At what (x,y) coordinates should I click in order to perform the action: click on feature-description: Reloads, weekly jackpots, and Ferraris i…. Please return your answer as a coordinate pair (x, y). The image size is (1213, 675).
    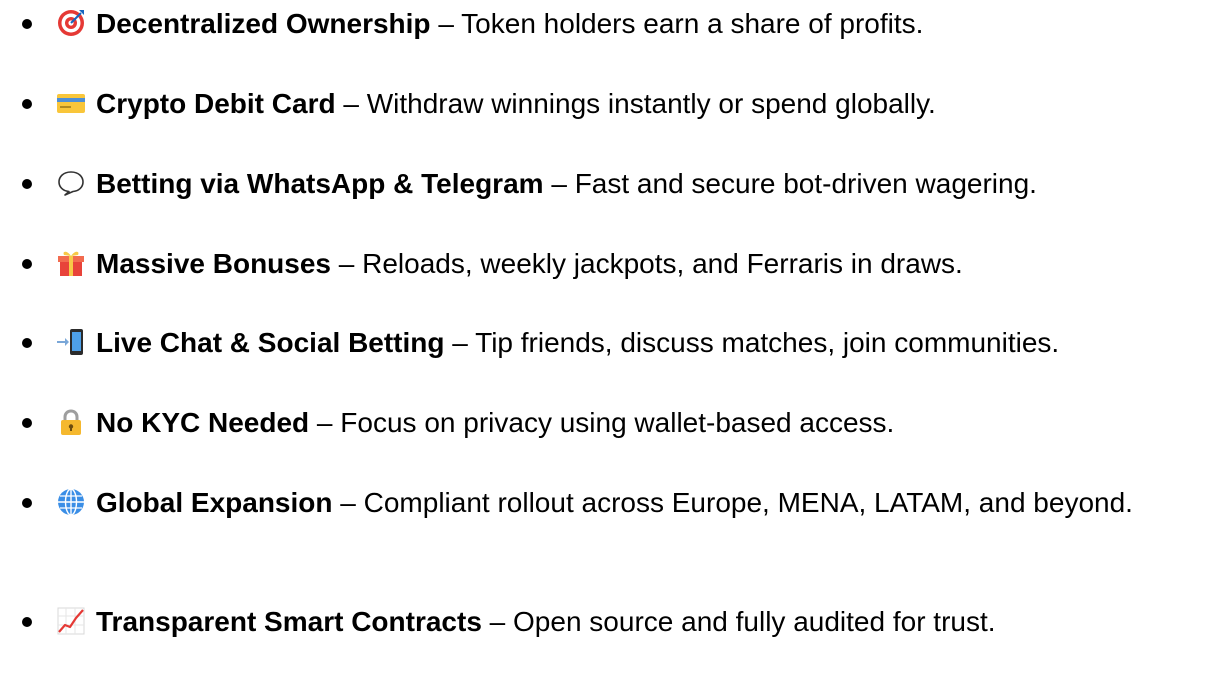
    Looking at the image, I should click on (662, 263).